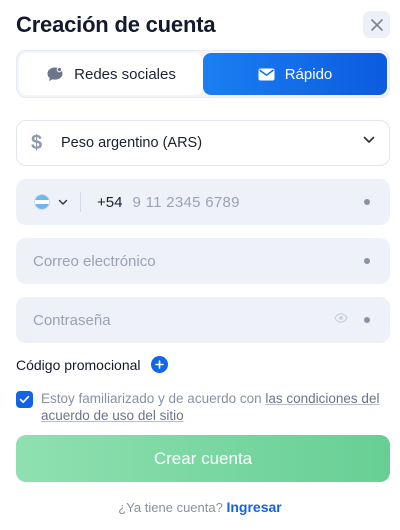 The image size is (400, 530). Describe the element at coordinates (308, 74) in the screenshot. I see `tab-quick-label: Rápido` at that location.